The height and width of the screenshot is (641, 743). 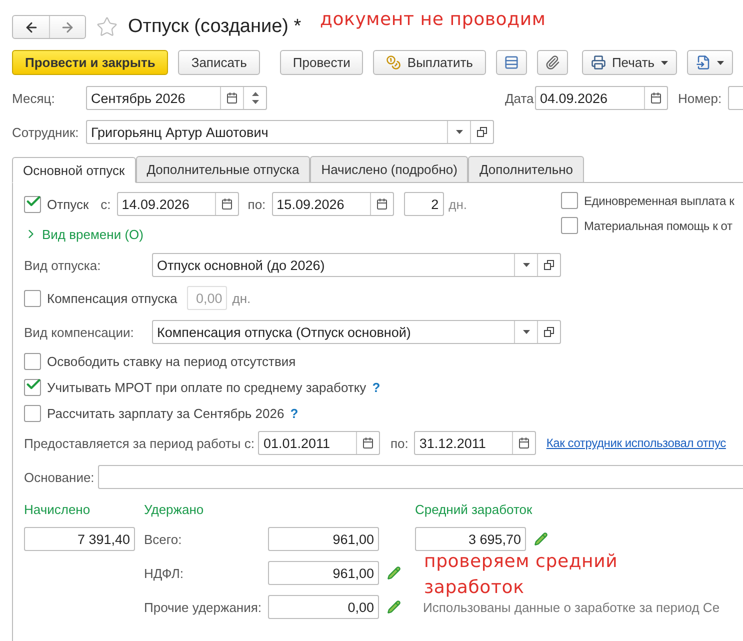 What do you see at coordinates (63, 265) in the screenshot?
I see `field-label: Вид отпуска:` at bounding box center [63, 265].